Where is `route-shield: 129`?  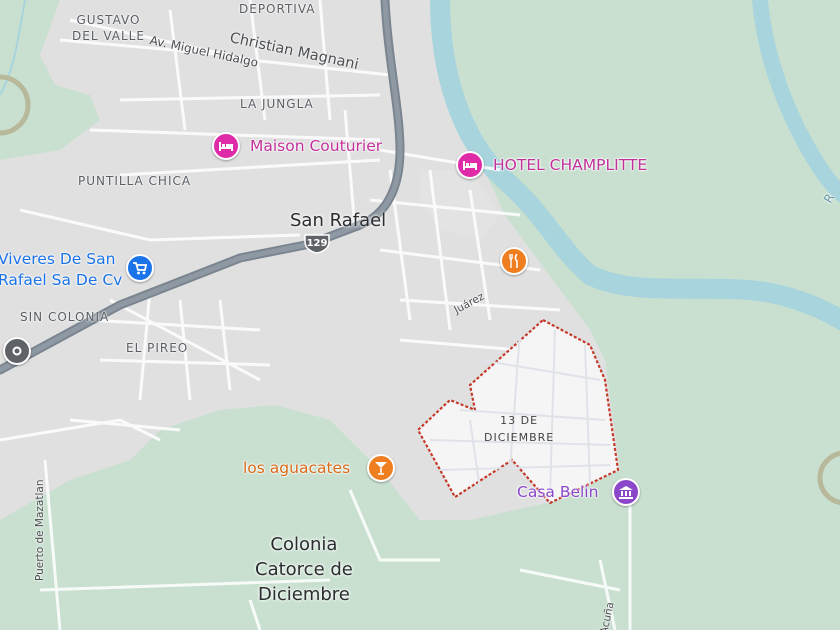
route-shield: 129 is located at coordinates (317, 244).